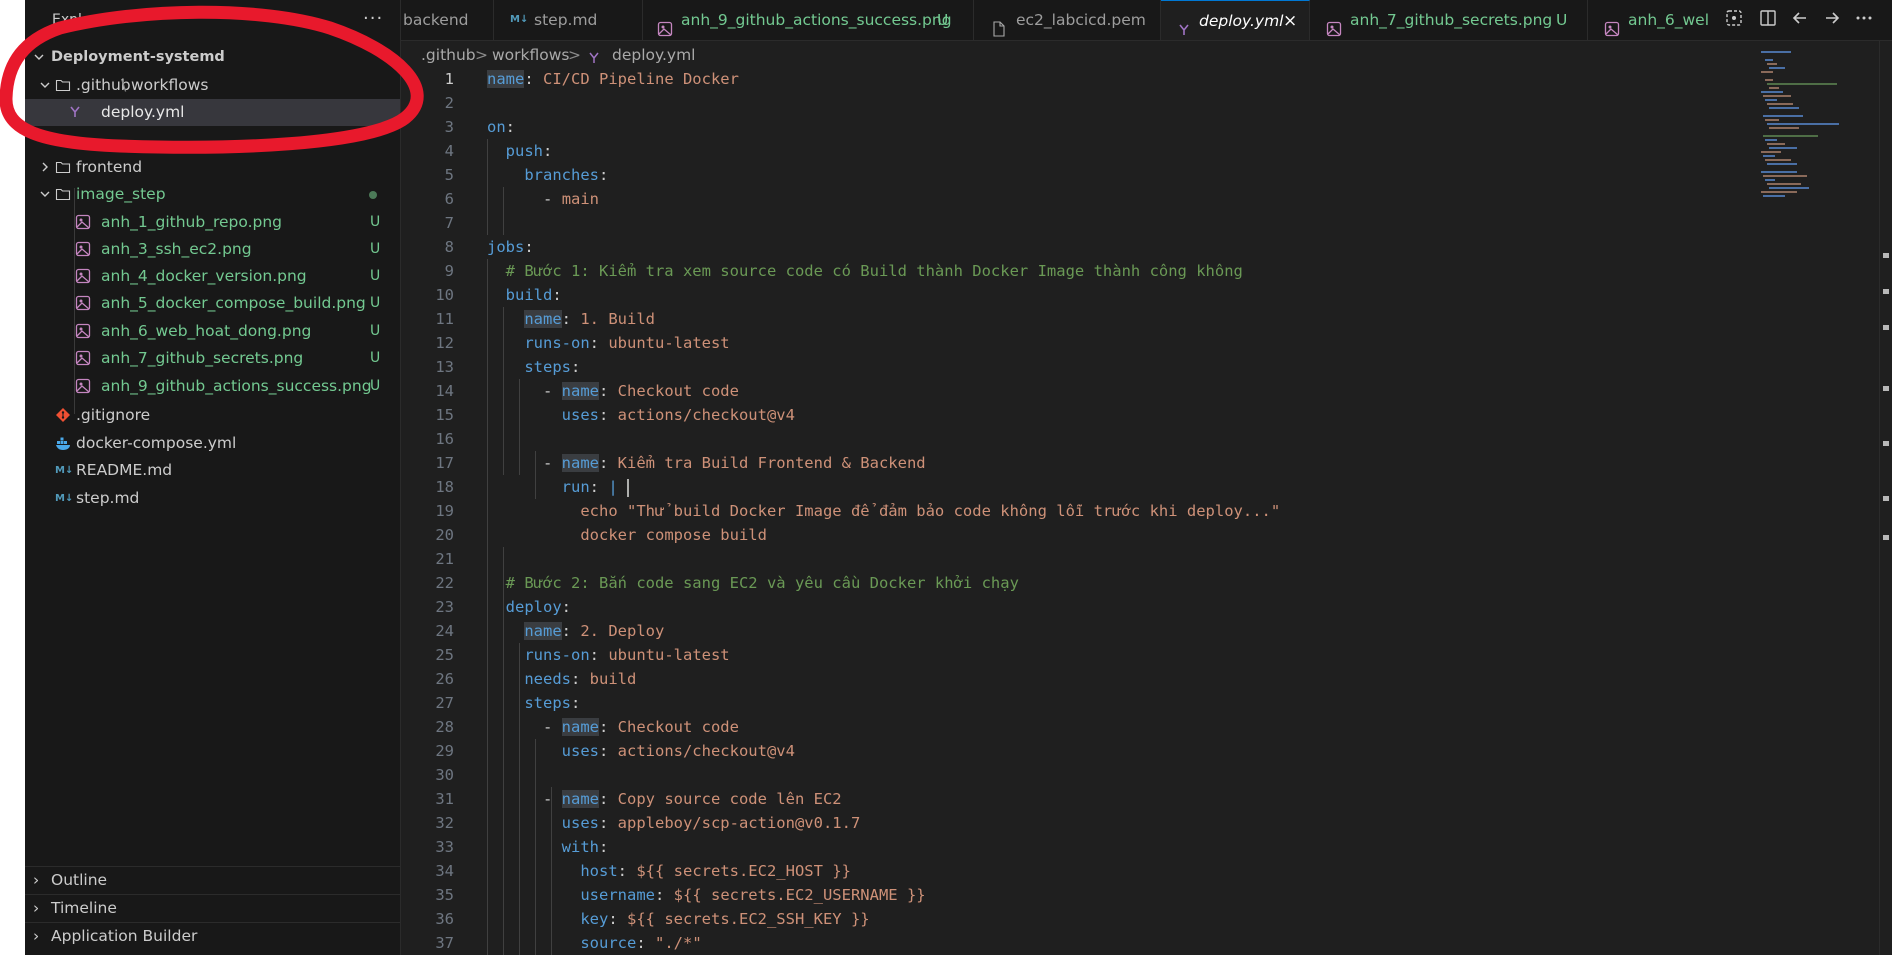 The image size is (1892, 955). What do you see at coordinates (613, 391) in the screenshot?
I see `code-line-14: - name: Checkout code` at bounding box center [613, 391].